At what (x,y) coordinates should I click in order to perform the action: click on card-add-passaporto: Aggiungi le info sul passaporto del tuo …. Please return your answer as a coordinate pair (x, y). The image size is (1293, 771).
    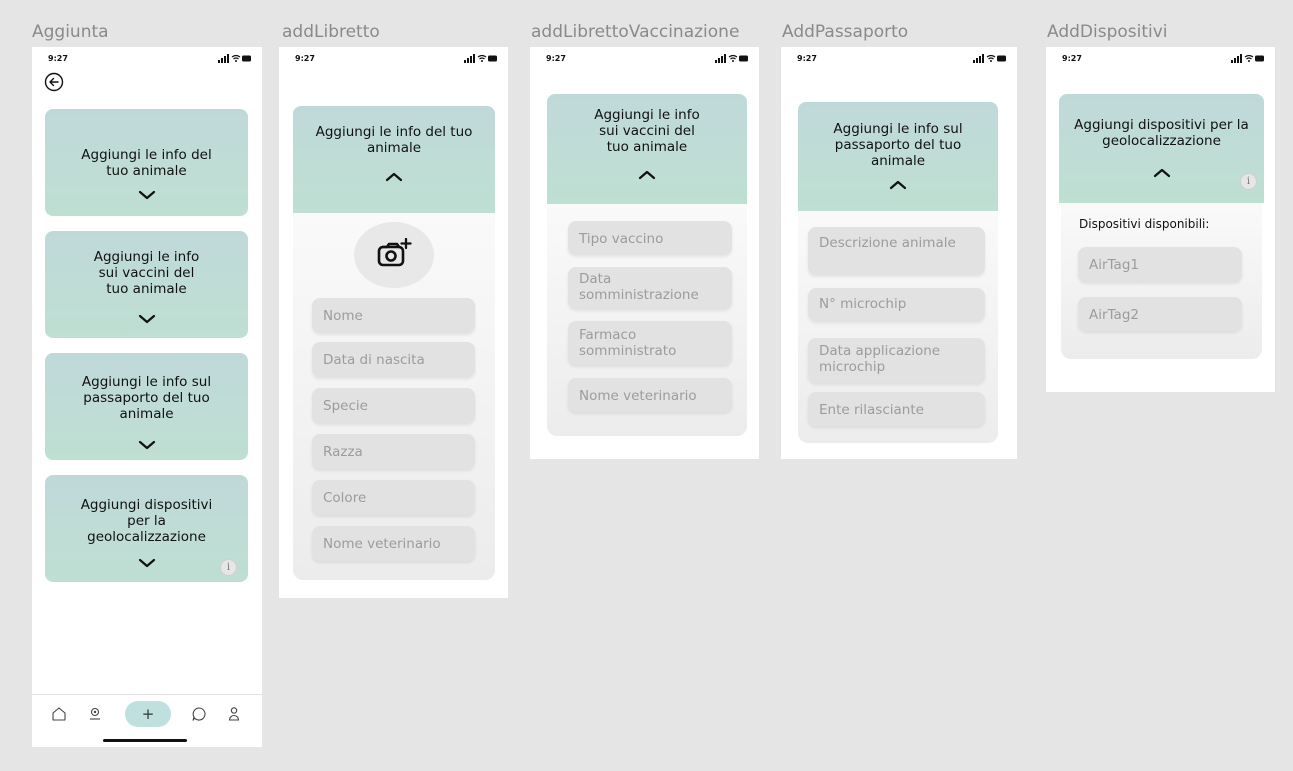
    Looking at the image, I should click on (146, 406).